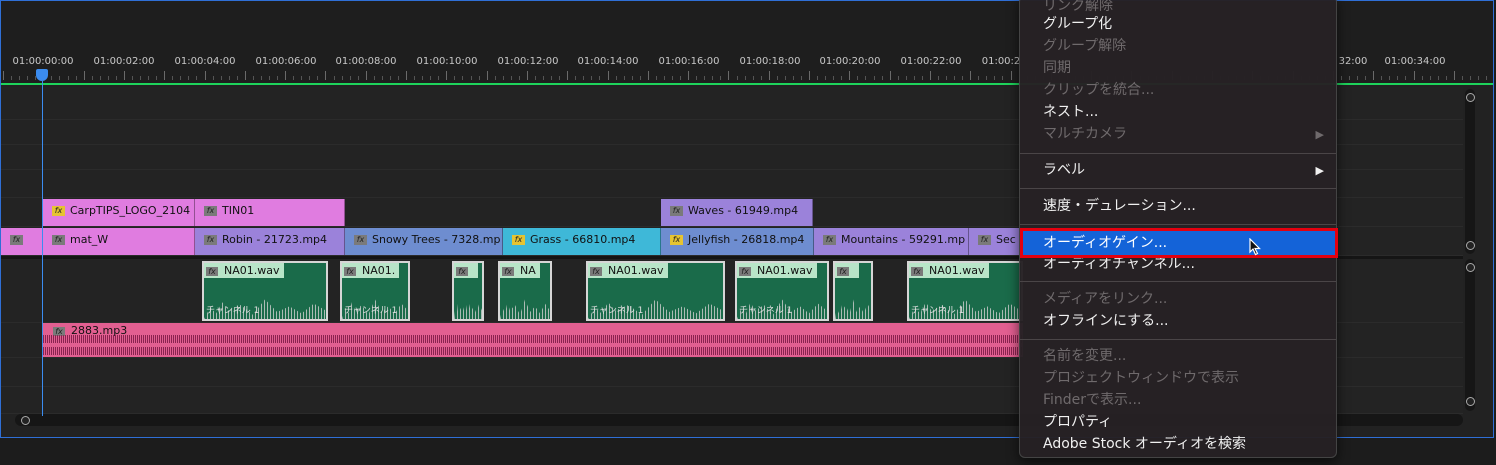 The height and width of the screenshot is (465, 1496). Describe the element at coordinates (1178, 46) in the screenshot. I see `menu-item-ungroup: グループ解除` at that location.